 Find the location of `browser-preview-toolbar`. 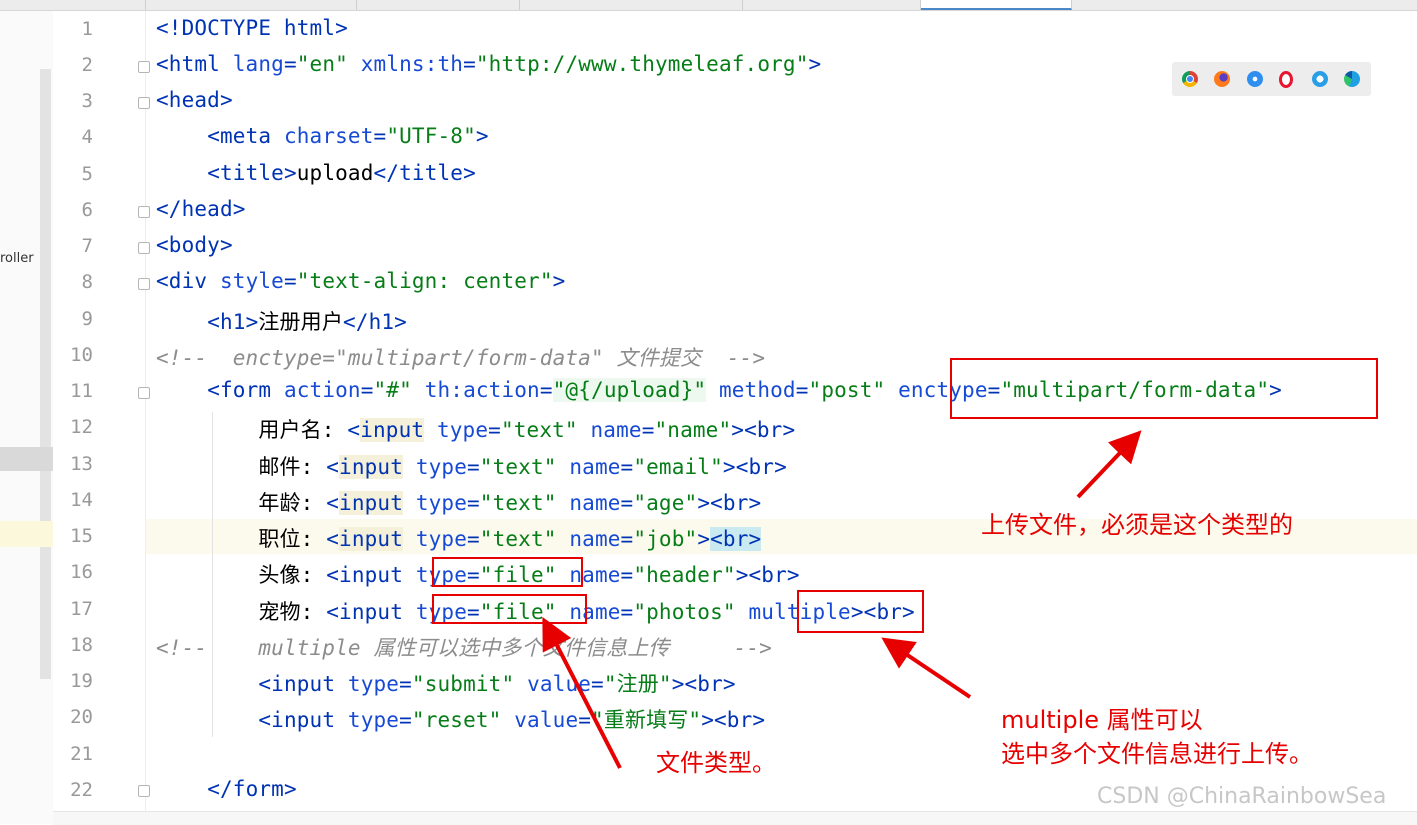

browser-preview-toolbar is located at coordinates (1271, 79).